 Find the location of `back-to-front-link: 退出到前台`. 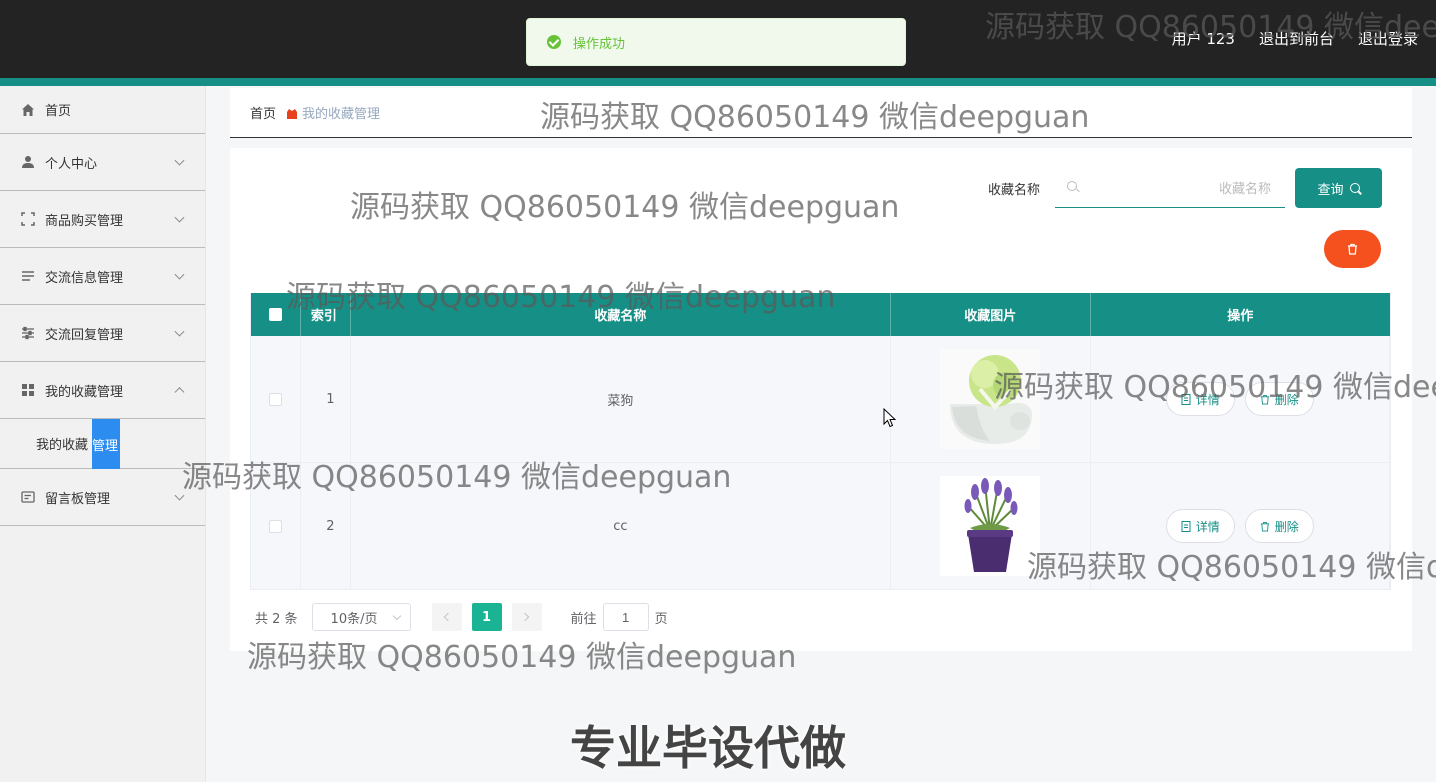

back-to-front-link: 退出到前台 is located at coordinates (1296, 39).